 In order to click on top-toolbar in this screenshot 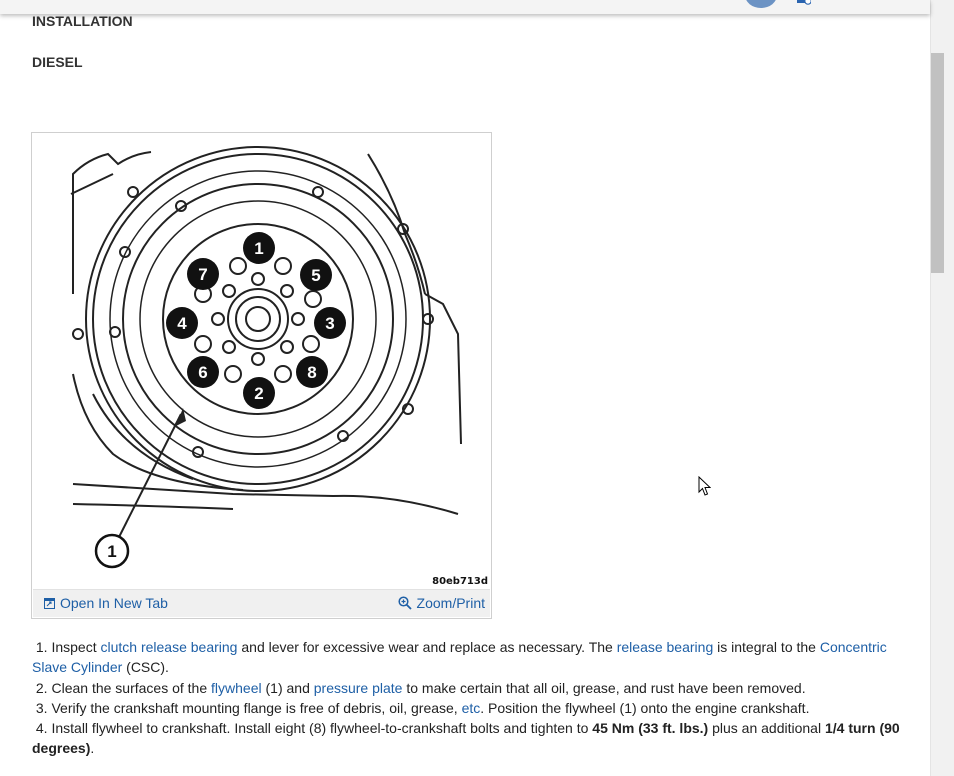, I will do `click(465, 7)`.